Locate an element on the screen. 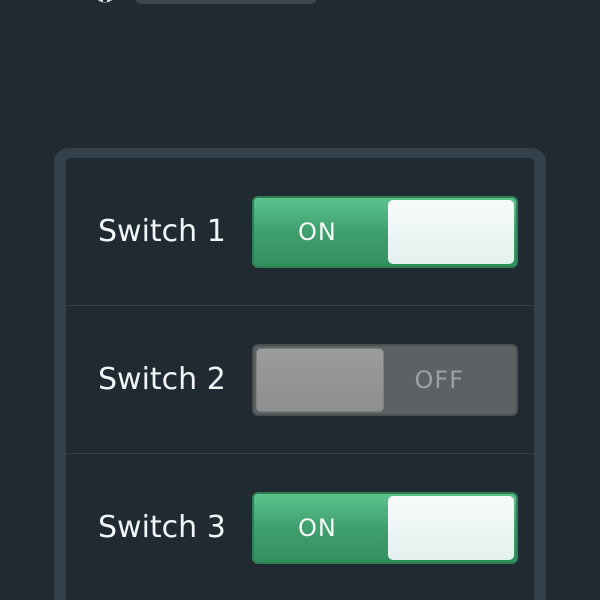 This screenshot has height=600, width=600. switch-2-toggle: OFF is located at coordinates (385, 379).